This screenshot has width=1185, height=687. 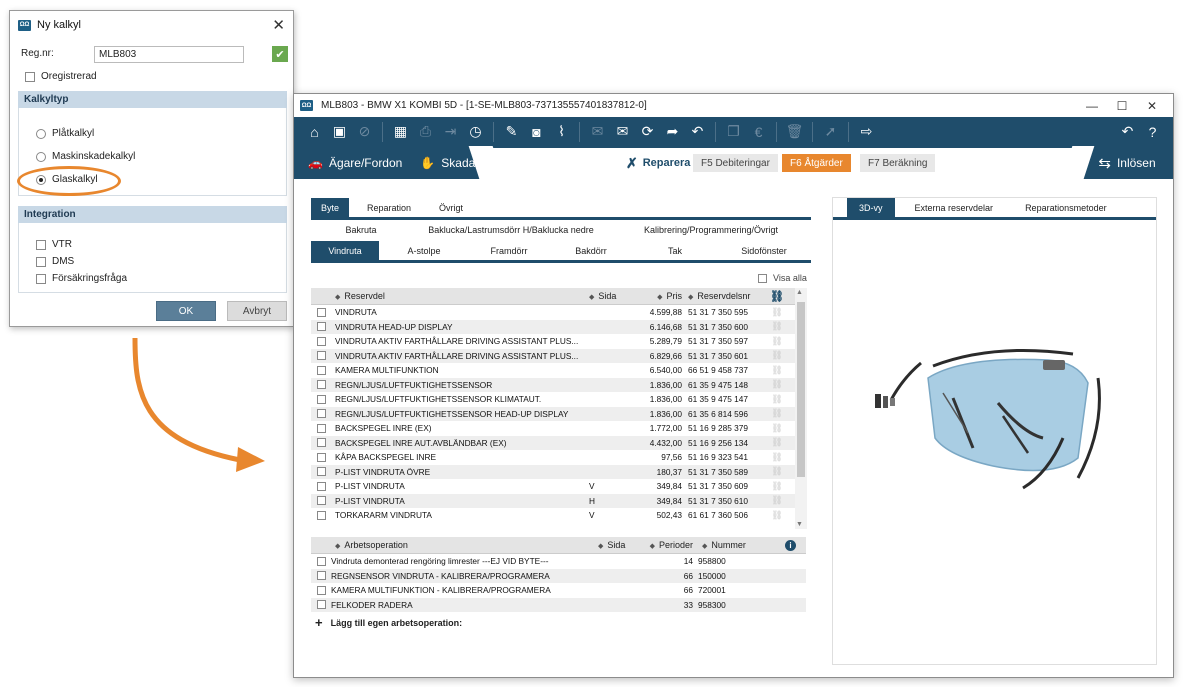 I want to click on col-nummer: ◆ Nummer, so click(x=731, y=545).